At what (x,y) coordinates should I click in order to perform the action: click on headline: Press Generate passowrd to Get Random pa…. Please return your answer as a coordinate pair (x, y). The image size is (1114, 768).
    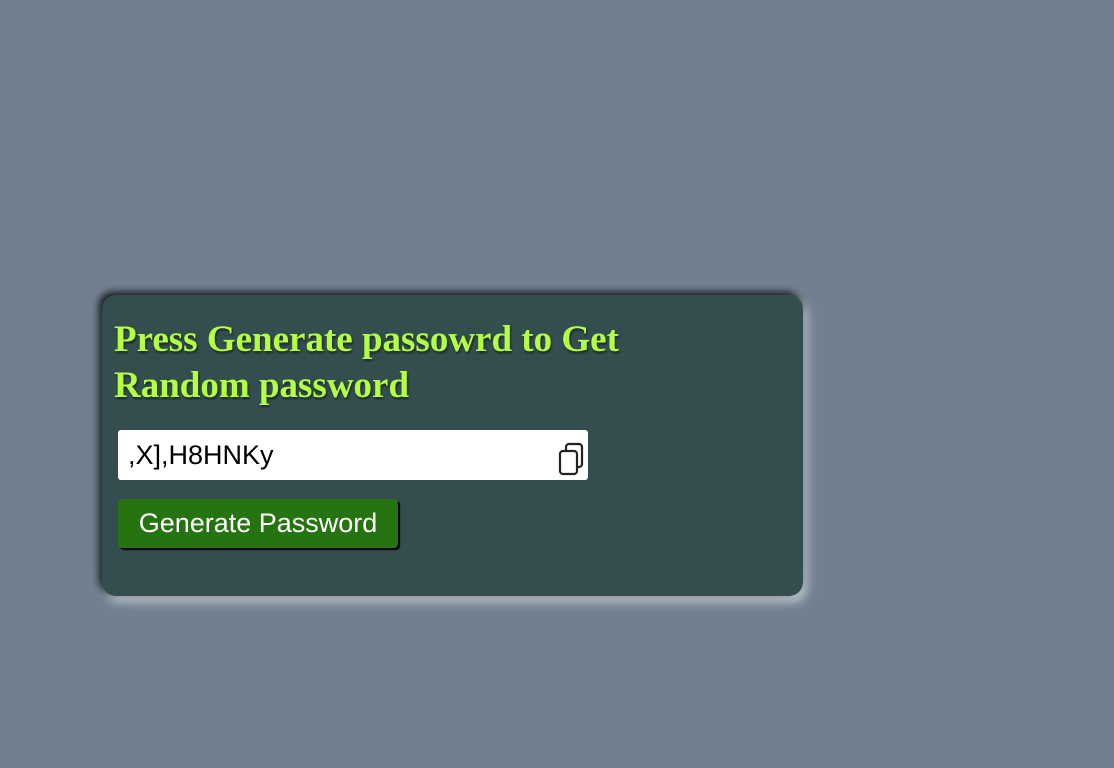
    Looking at the image, I should click on (366, 362).